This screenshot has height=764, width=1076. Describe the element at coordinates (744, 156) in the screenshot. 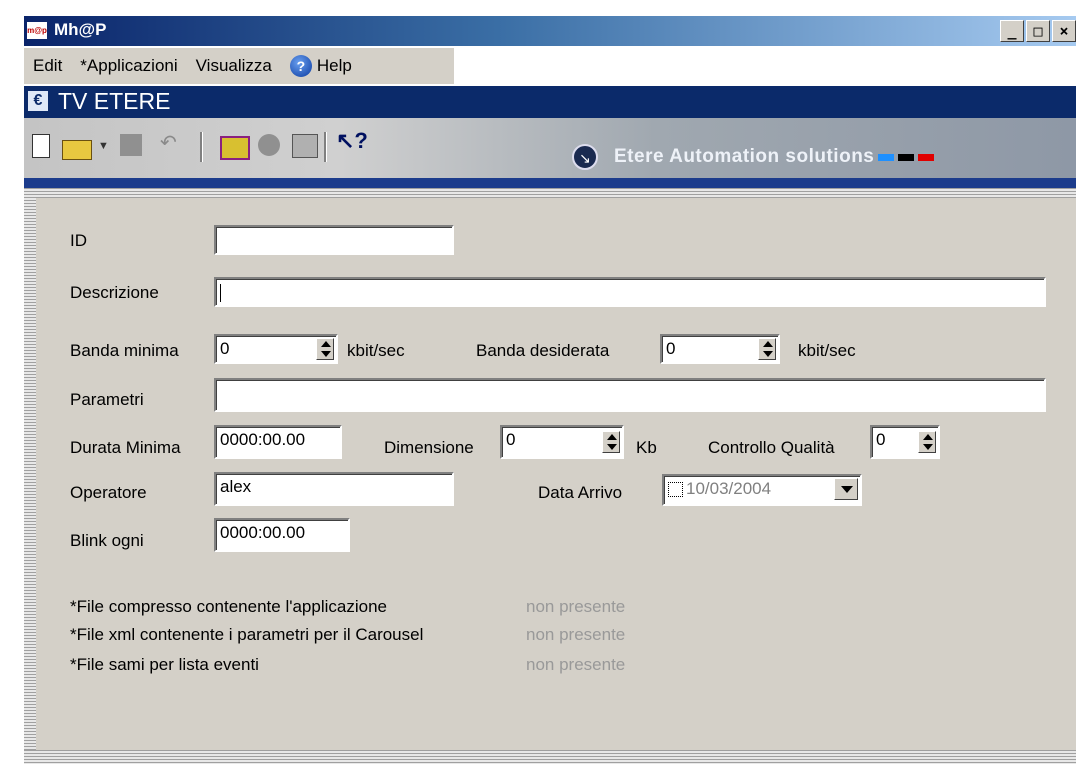

I see `brand-text: Etere Automation solutions` at that location.